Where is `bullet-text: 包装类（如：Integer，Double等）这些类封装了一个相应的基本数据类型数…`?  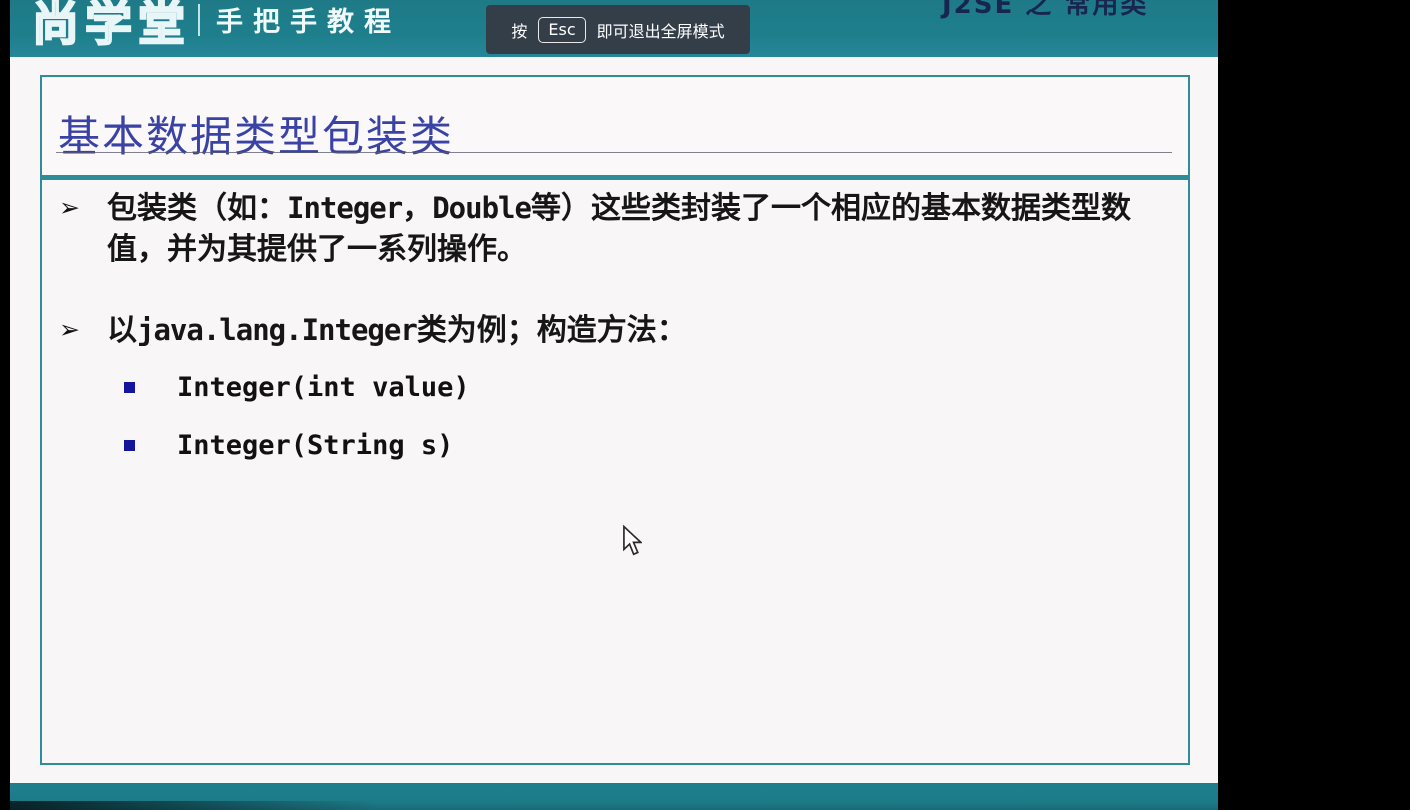 bullet-text: 包装类（如：Integer，Double等）这些类封装了一个相应的基本数据类型数… is located at coordinates (619, 229).